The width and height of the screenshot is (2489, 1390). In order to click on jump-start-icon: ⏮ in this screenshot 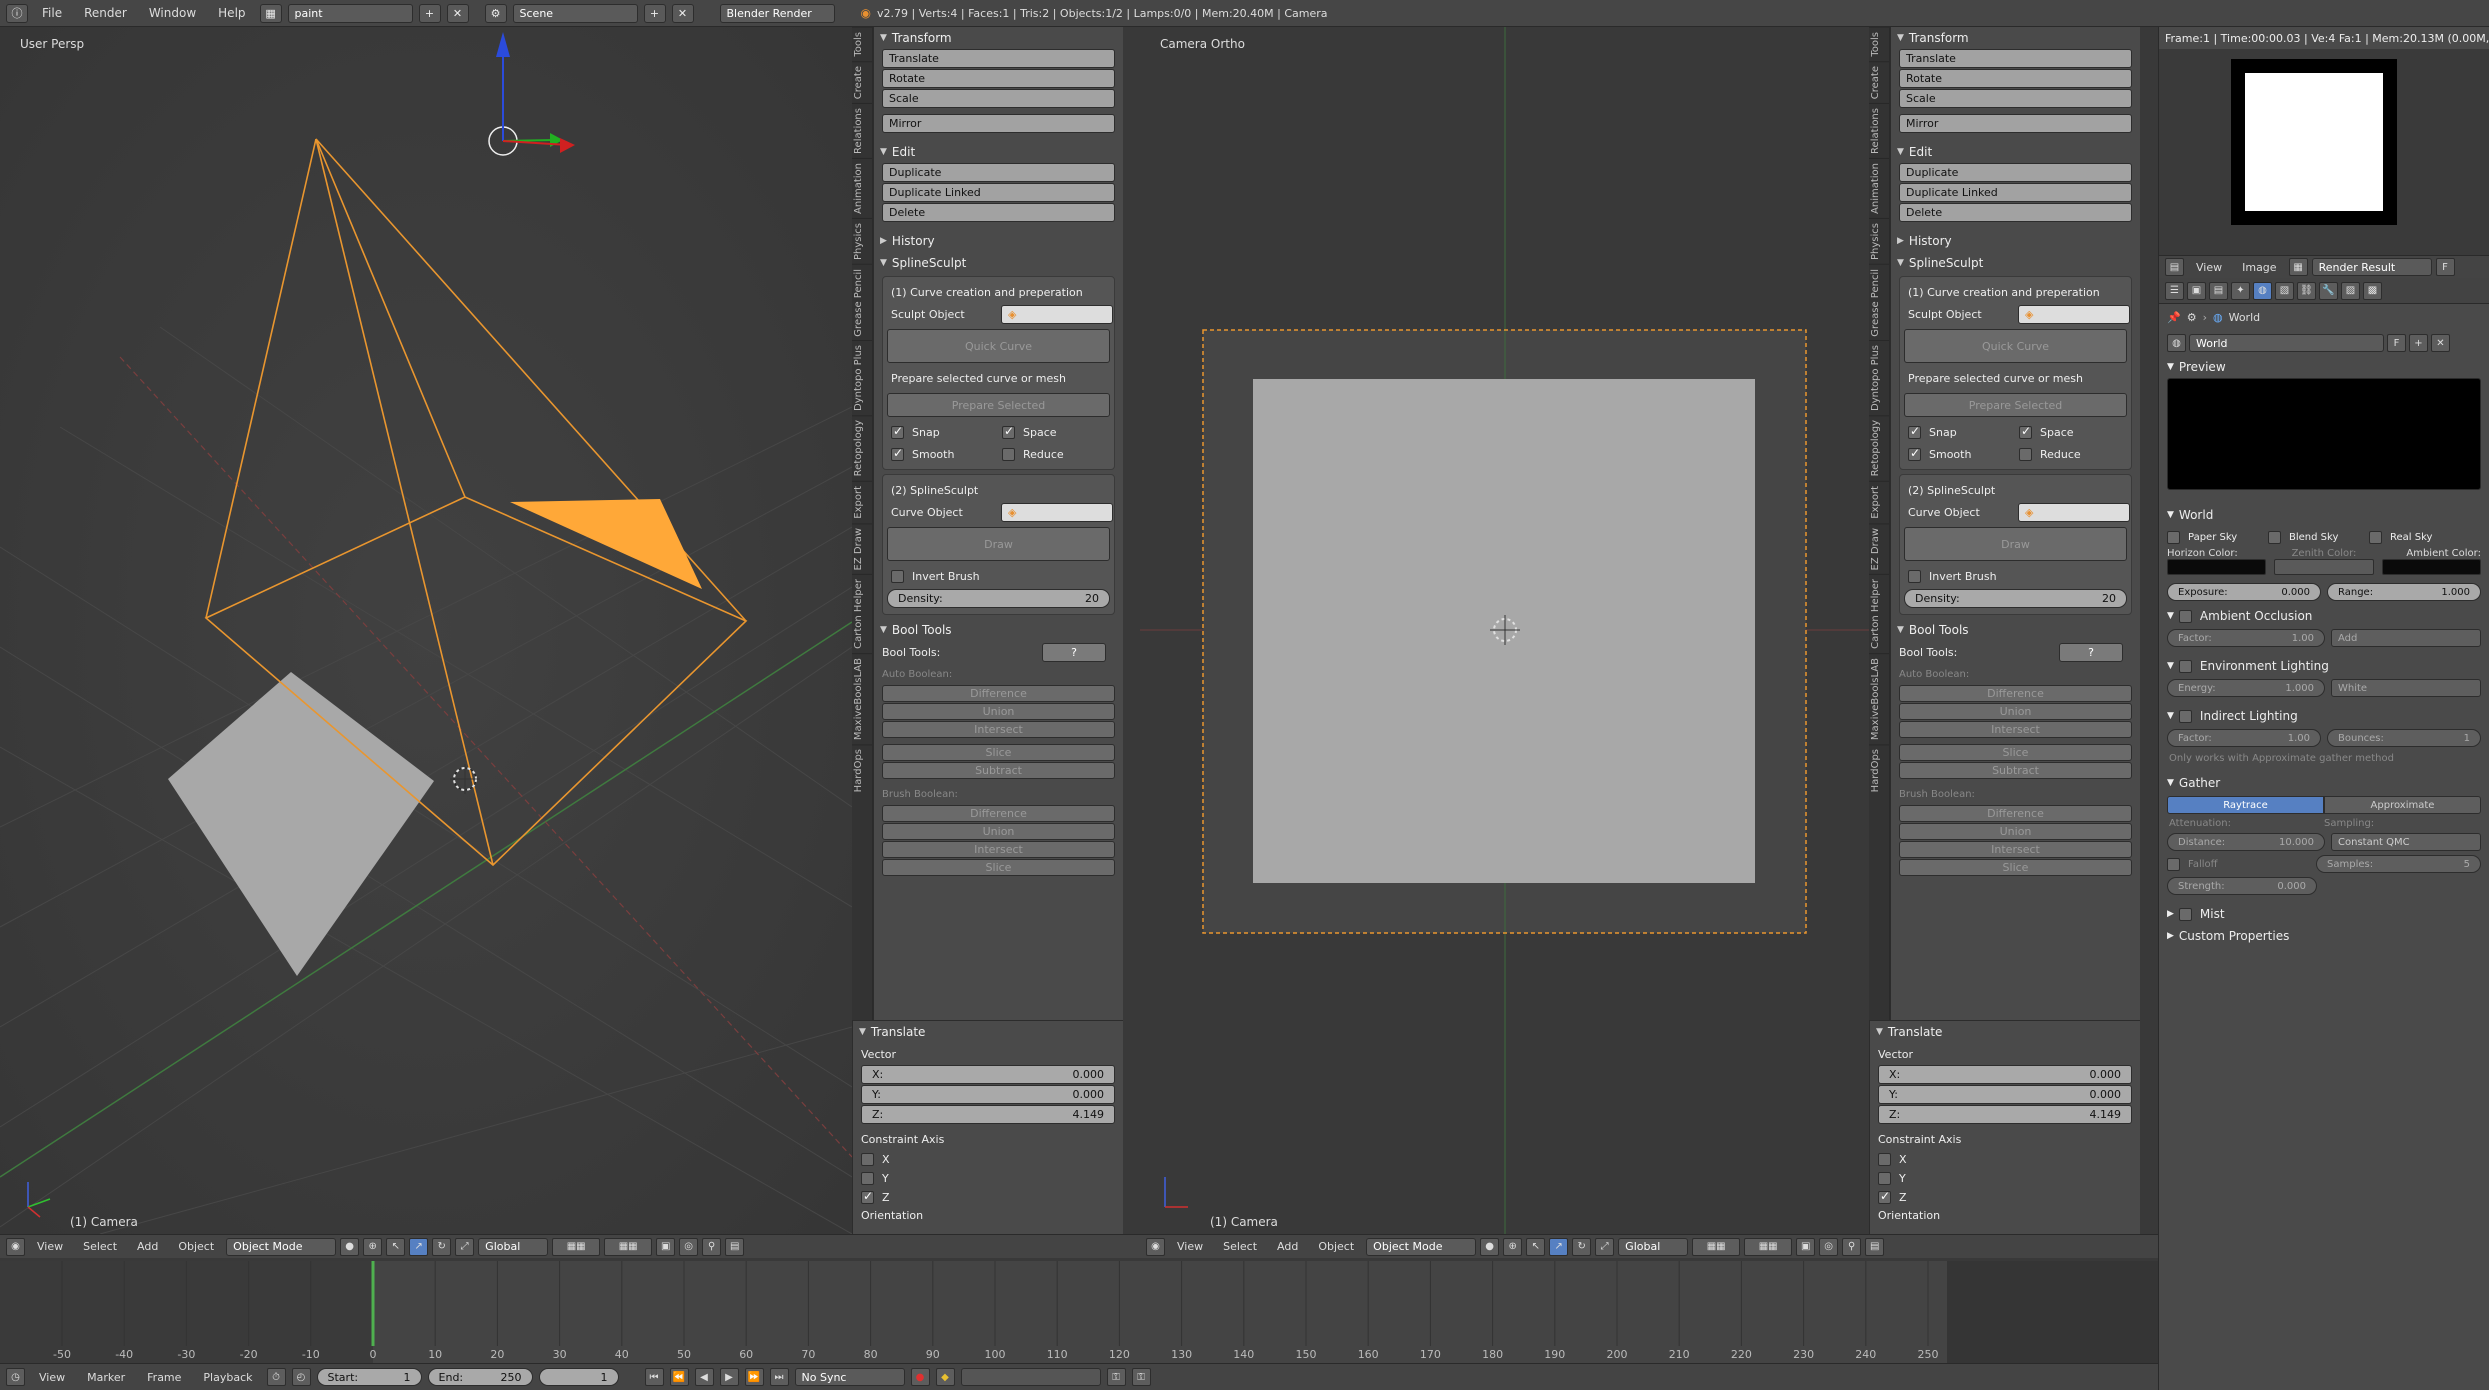, I will do `click(654, 1377)`.